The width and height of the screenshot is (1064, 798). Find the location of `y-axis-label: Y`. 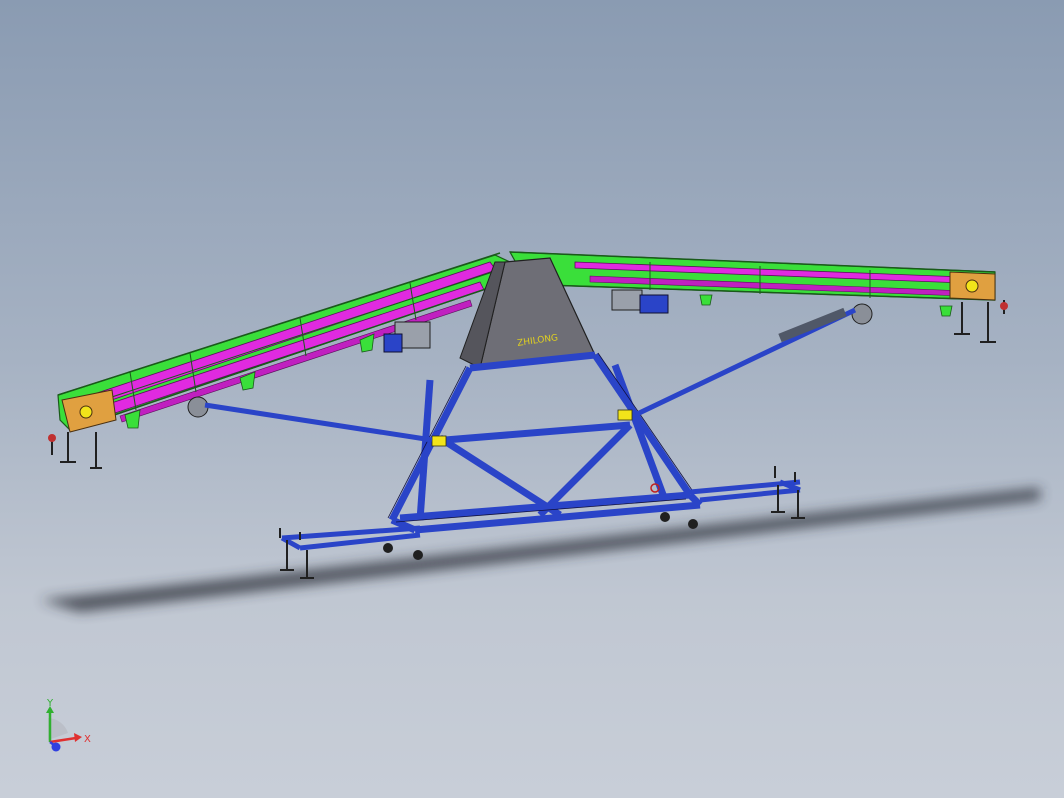

y-axis-label: Y is located at coordinates (50, 703).